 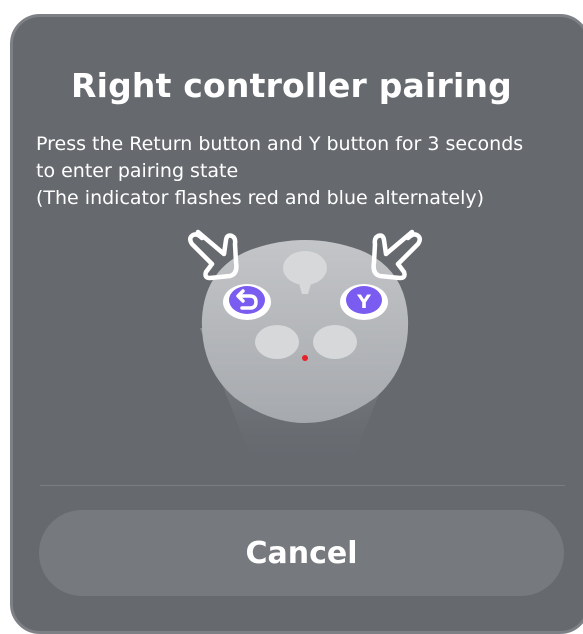 I want to click on right-lower-button, so click(x=335, y=342).